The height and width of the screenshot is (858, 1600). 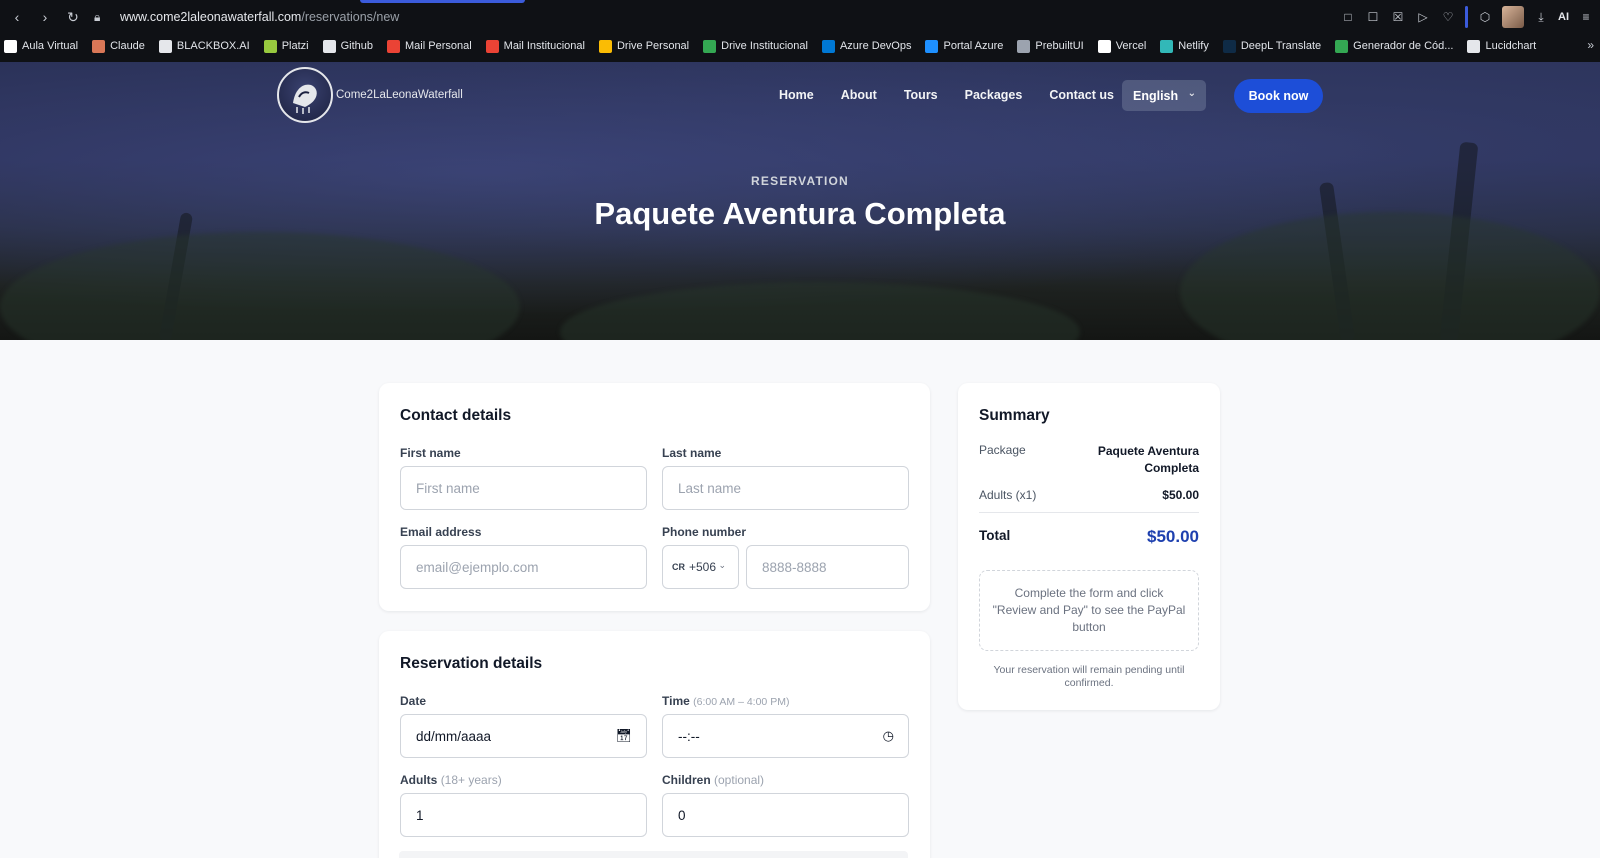 What do you see at coordinates (653, 46) in the screenshot?
I see `bookmark-label: Drive Personal` at bounding box center [653, 46].